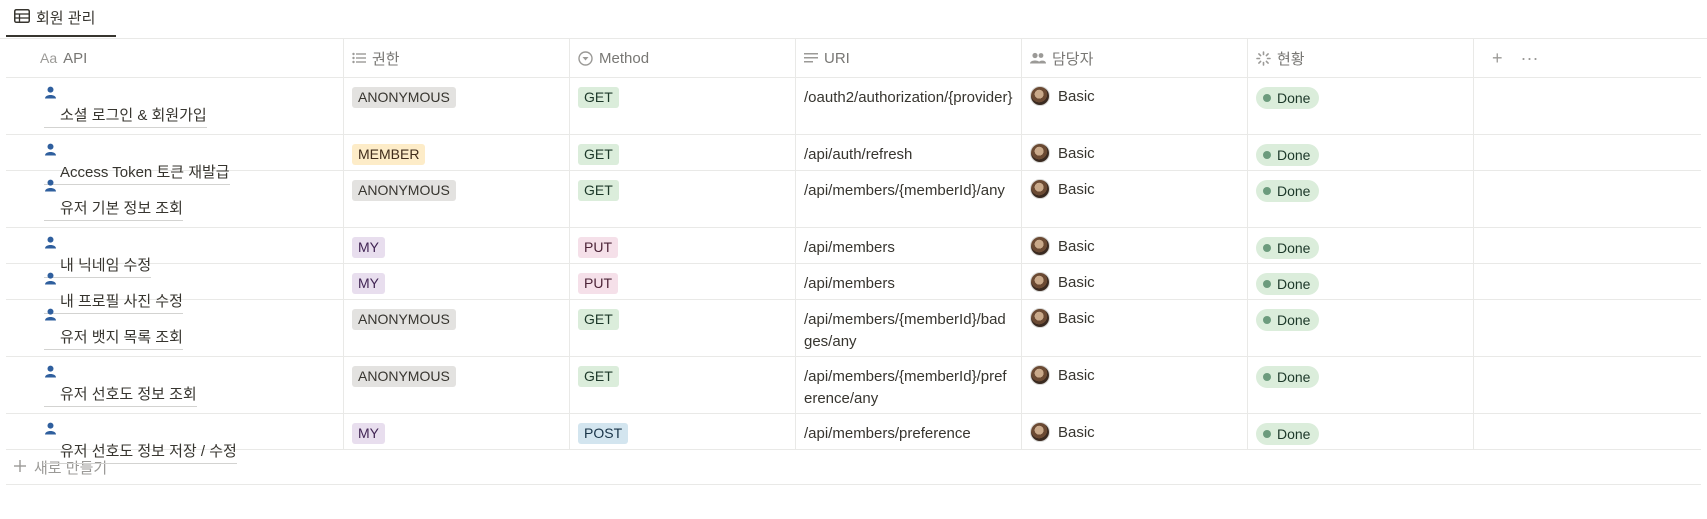 This screenshot has width=1707, height=519. I want to click on api-name-cell: 유저 선호도 정보 저장 / 수정, so click(175, 439).